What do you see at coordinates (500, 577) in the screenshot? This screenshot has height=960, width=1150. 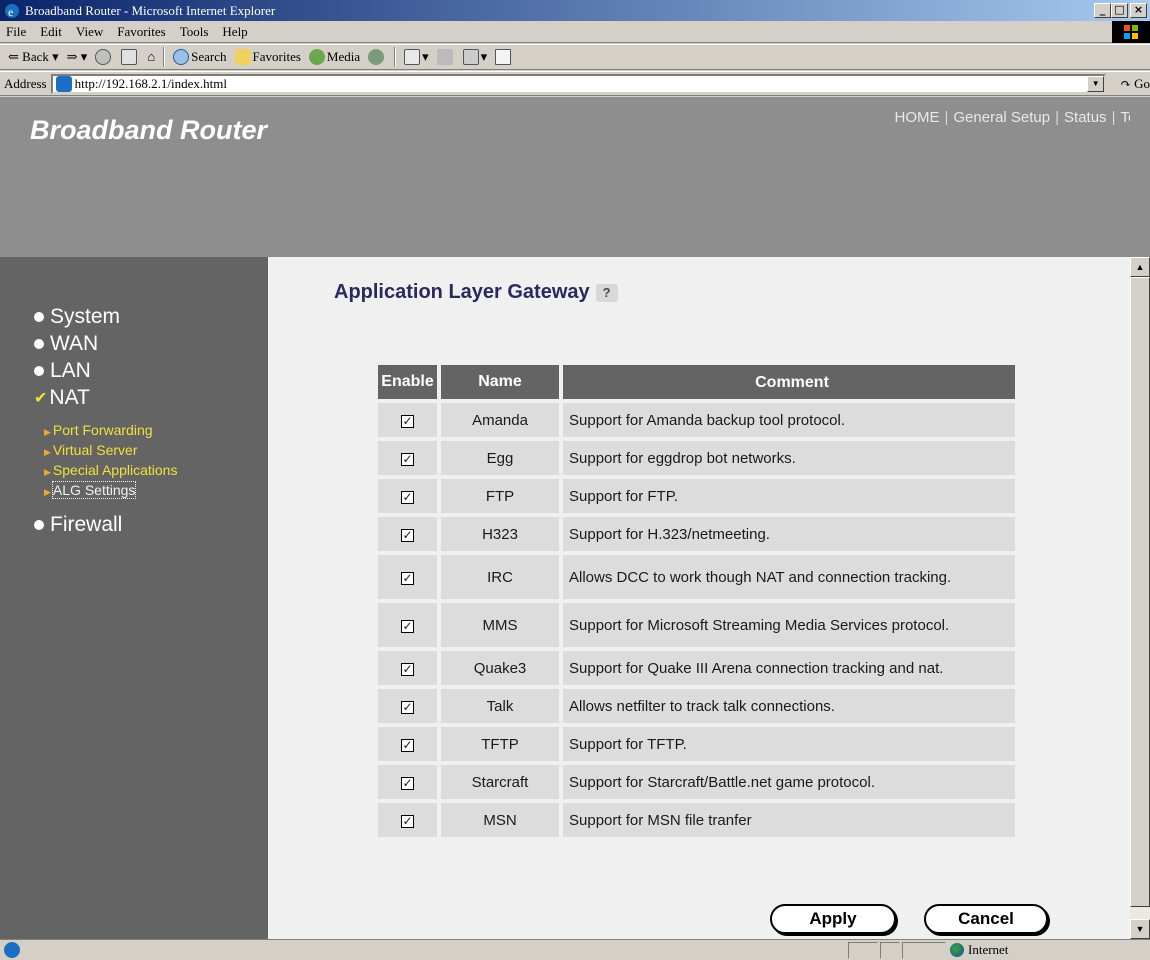 I see `name-cell: IRC` at bounding box center [500, 577].